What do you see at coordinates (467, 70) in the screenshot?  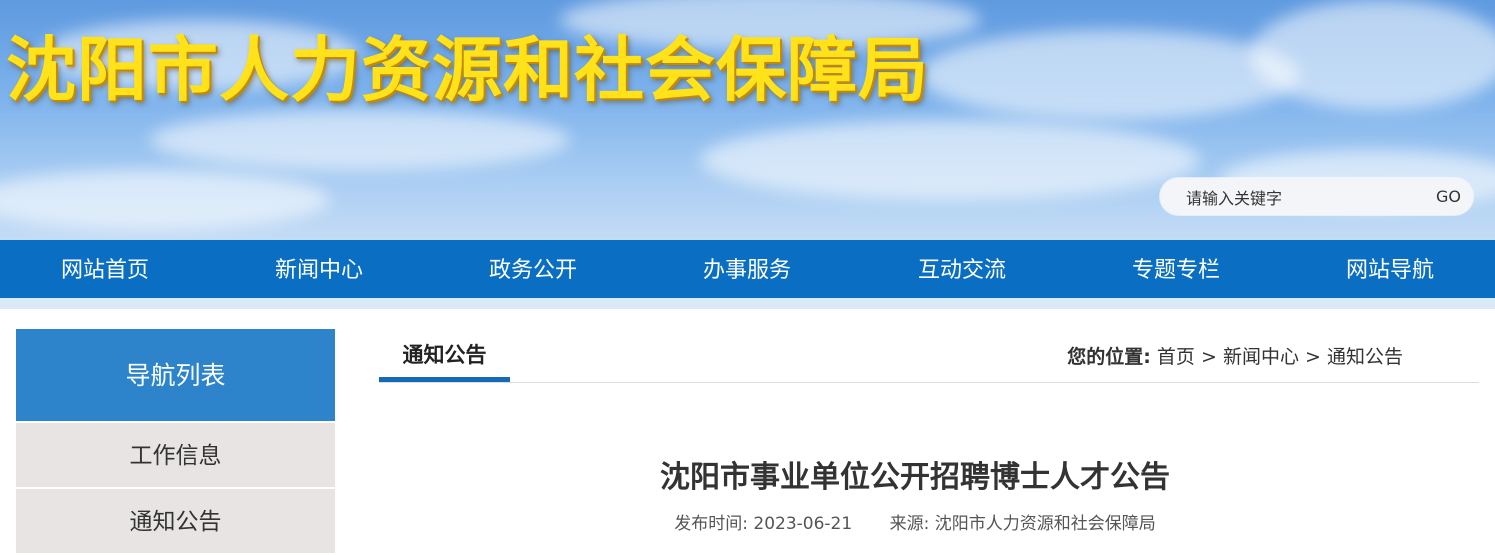 I see `site-title: 沈阳市人力资源和社会保障局` at bounding box center [467, 70].